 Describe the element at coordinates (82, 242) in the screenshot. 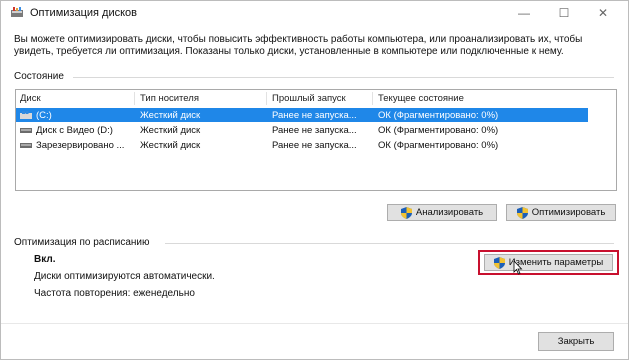

I see `schedule-section-label: Оптимизация по расписанию` at that location.